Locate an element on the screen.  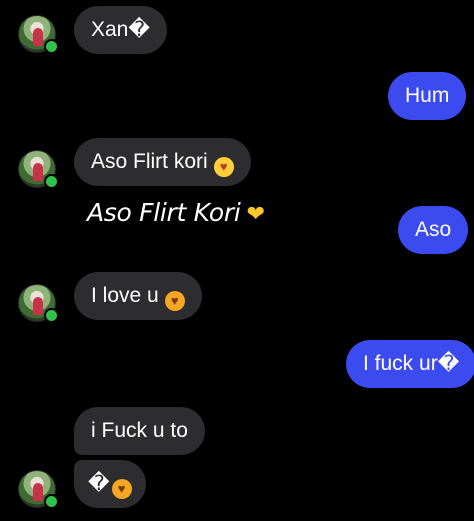
message-bubble-incoming: Xan� is located at coordinates (120, 30).